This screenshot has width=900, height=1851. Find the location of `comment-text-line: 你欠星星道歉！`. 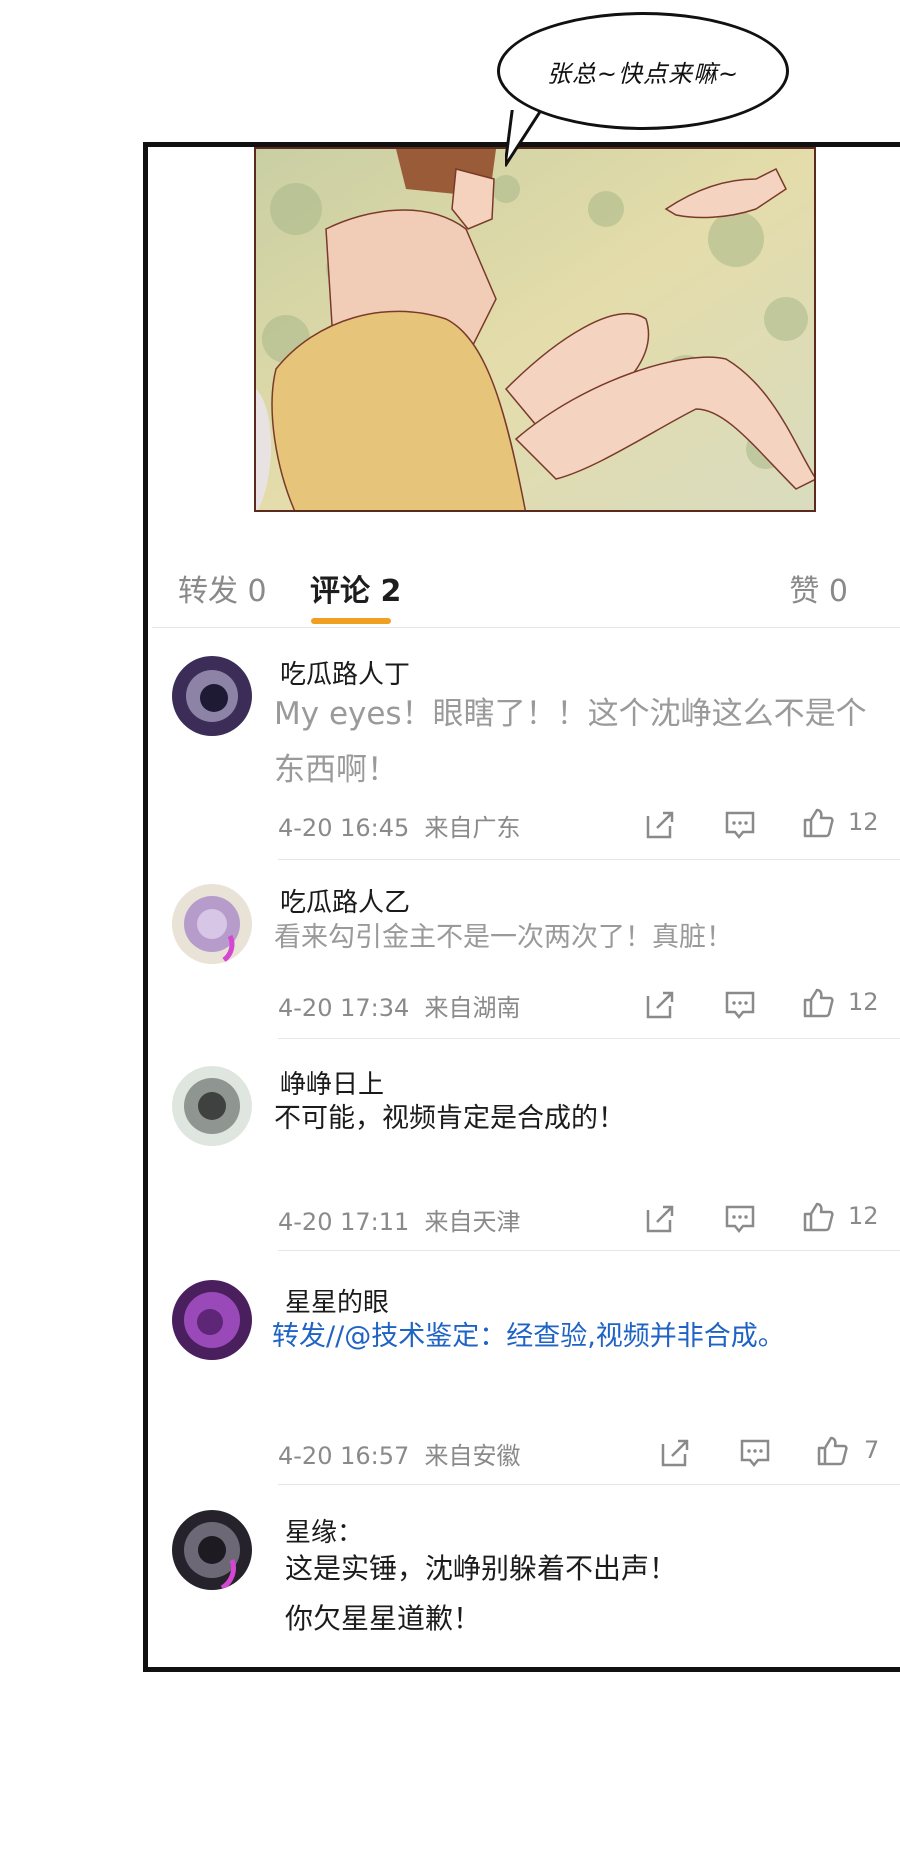

comment-text-line: 你欠星星道歉！ is located at coordinates (383, 1618).